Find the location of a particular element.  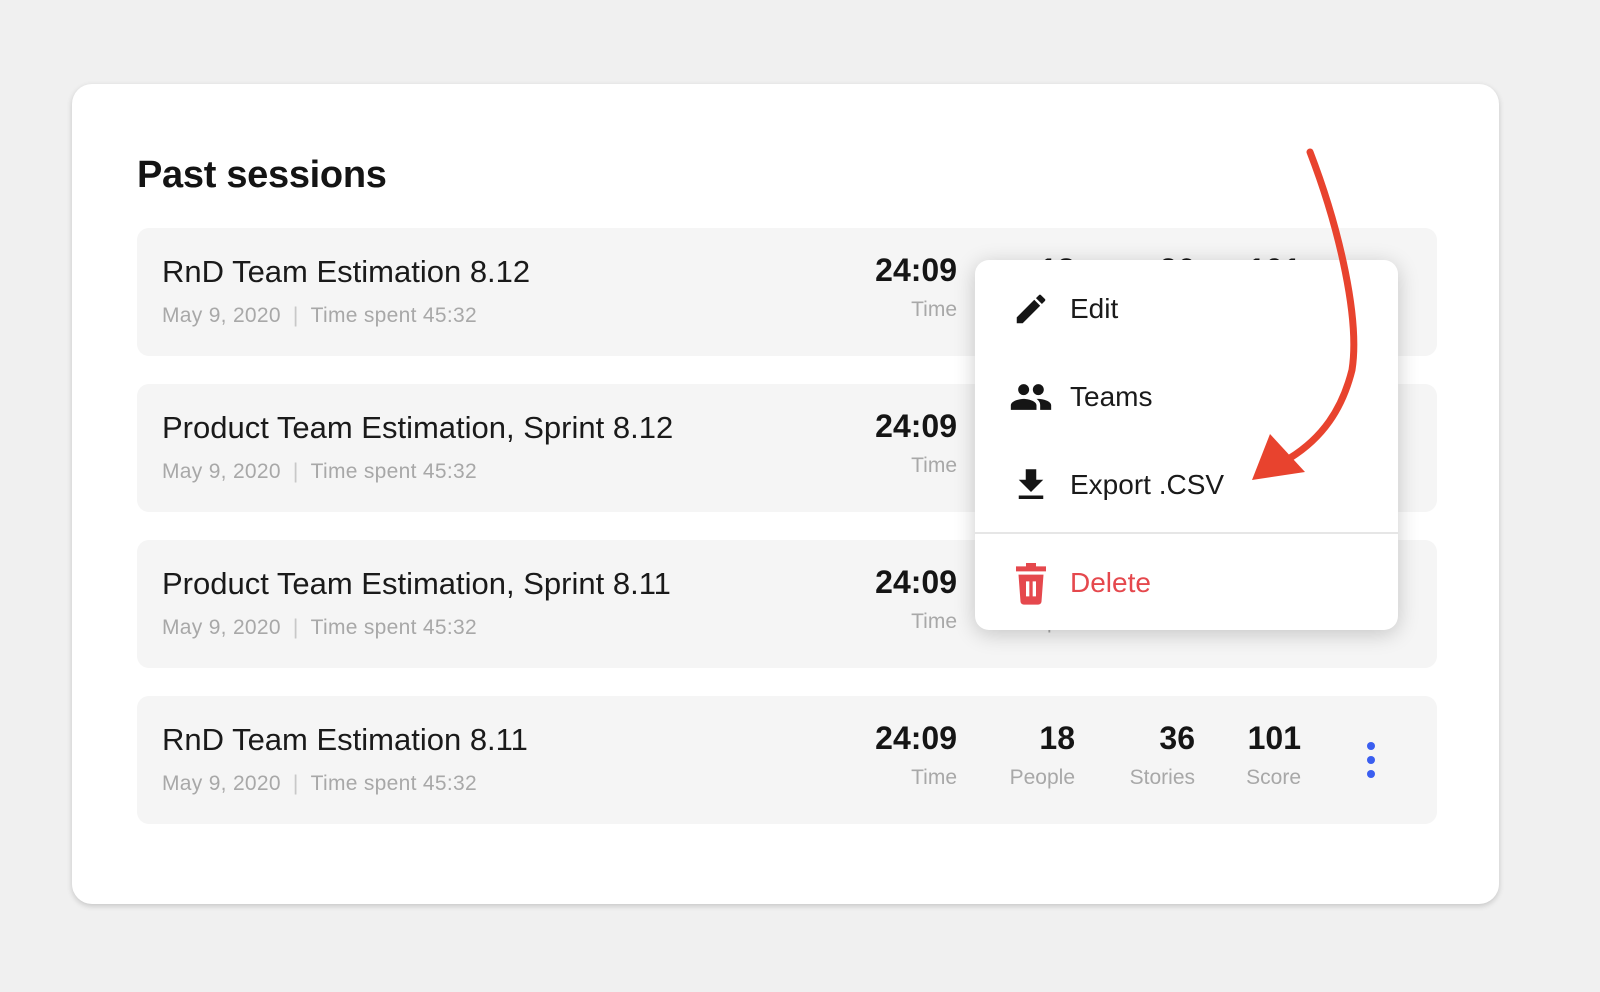

menu-item-export-csv: Export .CSV is located at coordinates (1186, 485).